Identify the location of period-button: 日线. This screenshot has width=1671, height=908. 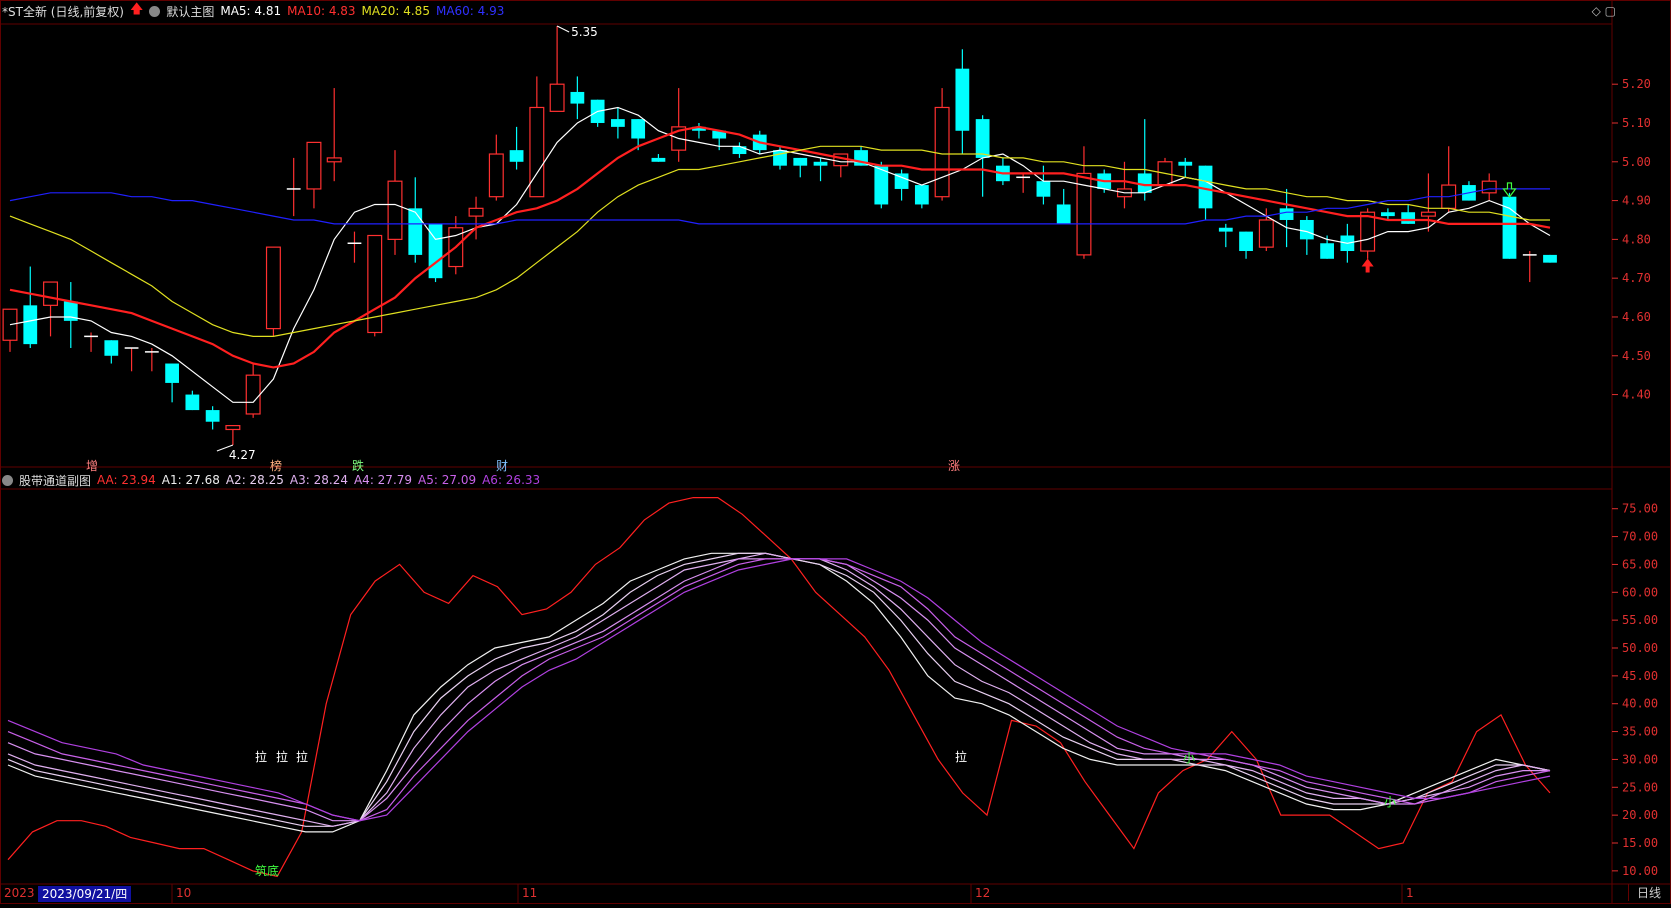
(1644, 892).